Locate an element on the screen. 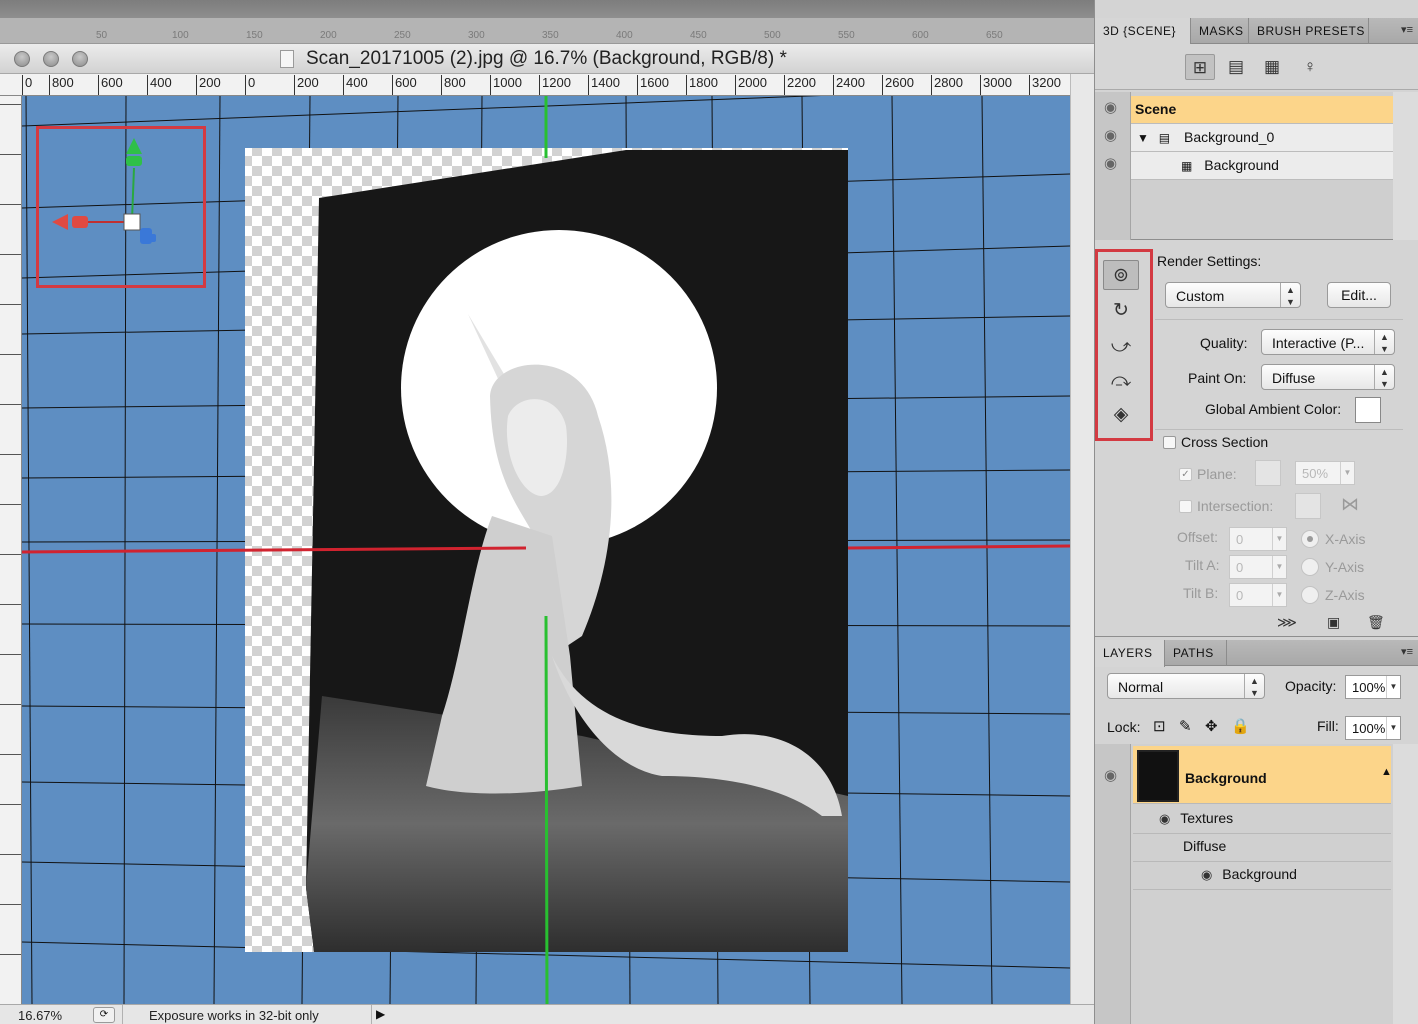  scene-list-scrollbar is located at coordinates (1405, 166).